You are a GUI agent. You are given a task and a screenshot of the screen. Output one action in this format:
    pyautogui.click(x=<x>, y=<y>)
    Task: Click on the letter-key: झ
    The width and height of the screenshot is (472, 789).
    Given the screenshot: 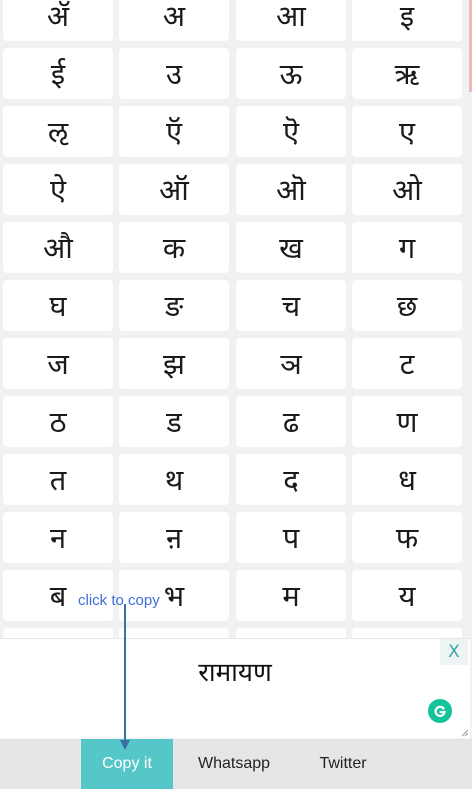 What is the action you would take?
    pyautogui.click(x=174, y=363)
    